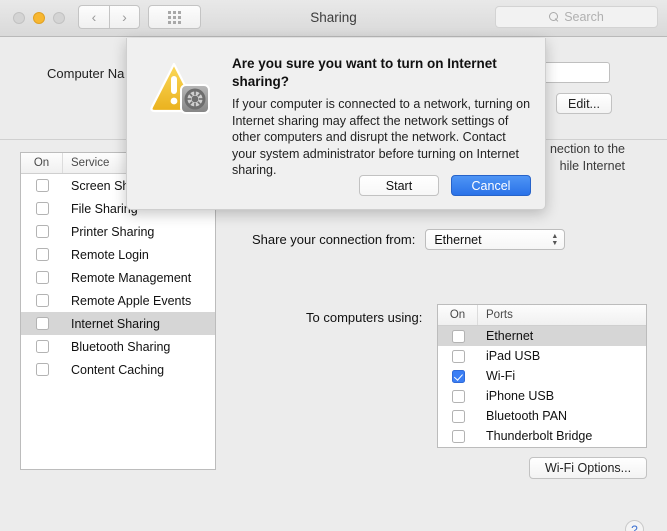  Describe the element at coordinates (334, 239) in the screenshot. I see `share-from-label: Share your connection from:` at that location.